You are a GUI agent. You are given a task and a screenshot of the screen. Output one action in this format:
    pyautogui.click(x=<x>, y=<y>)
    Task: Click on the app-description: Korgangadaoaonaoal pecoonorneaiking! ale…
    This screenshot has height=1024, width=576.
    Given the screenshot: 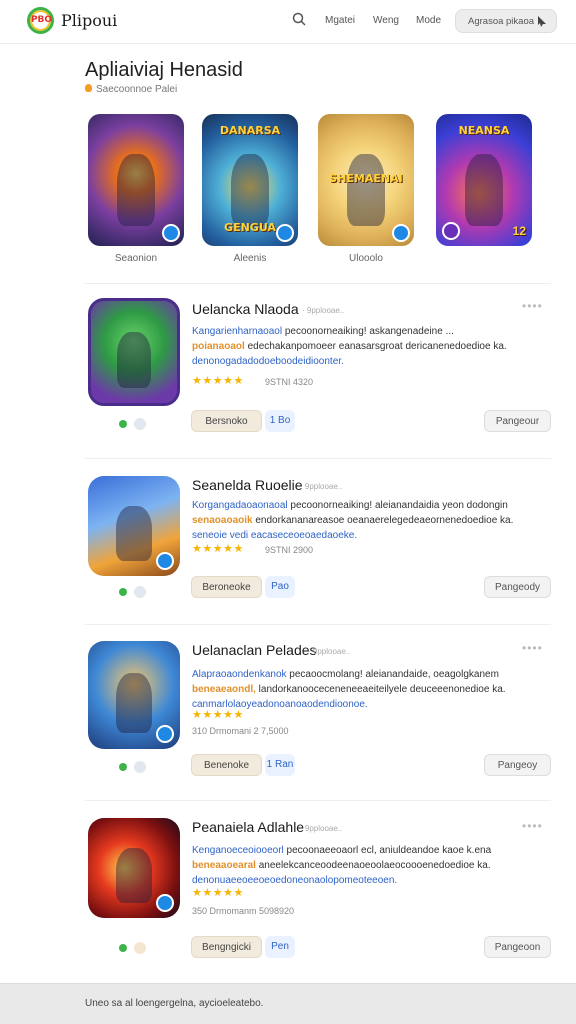 What is the action you would take?
    pyautogui.click(x=353, y=520)
    